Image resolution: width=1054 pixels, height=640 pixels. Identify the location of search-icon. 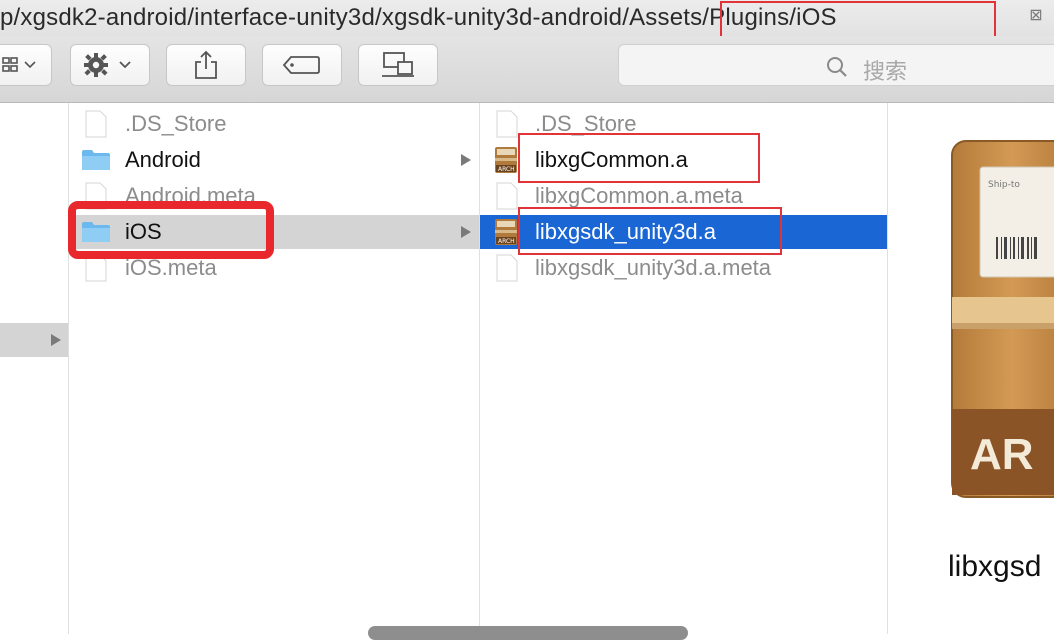
(837, 67).